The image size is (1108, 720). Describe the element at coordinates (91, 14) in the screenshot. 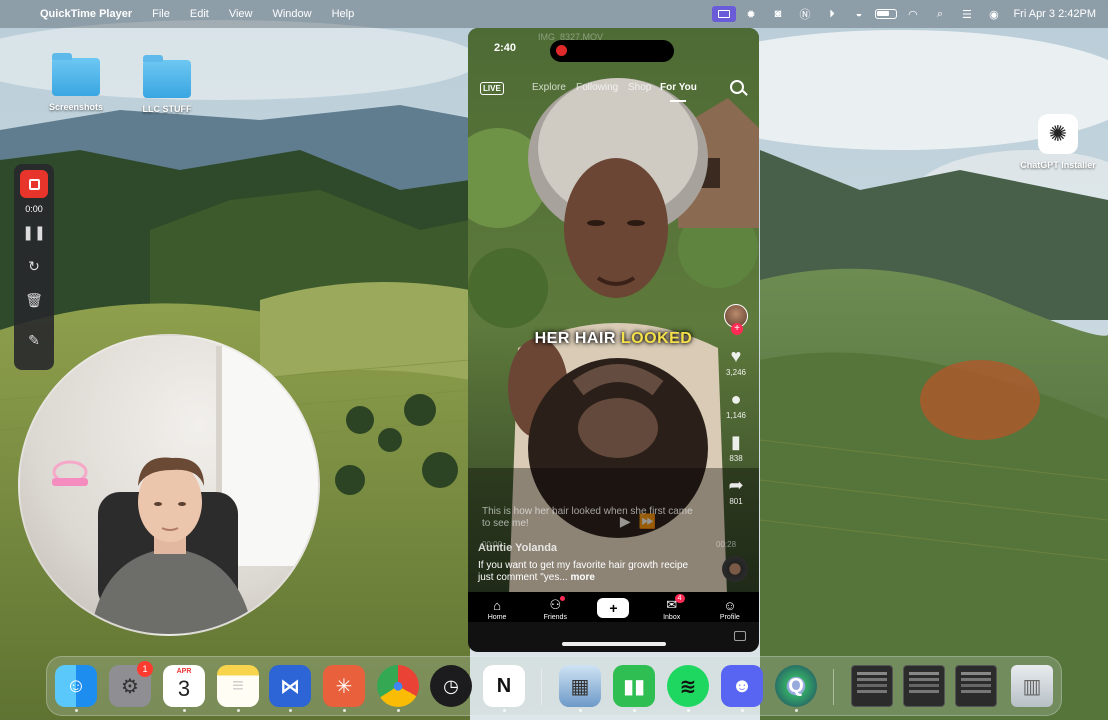

I see `menu-app-name: QuickTime Player` at that location.